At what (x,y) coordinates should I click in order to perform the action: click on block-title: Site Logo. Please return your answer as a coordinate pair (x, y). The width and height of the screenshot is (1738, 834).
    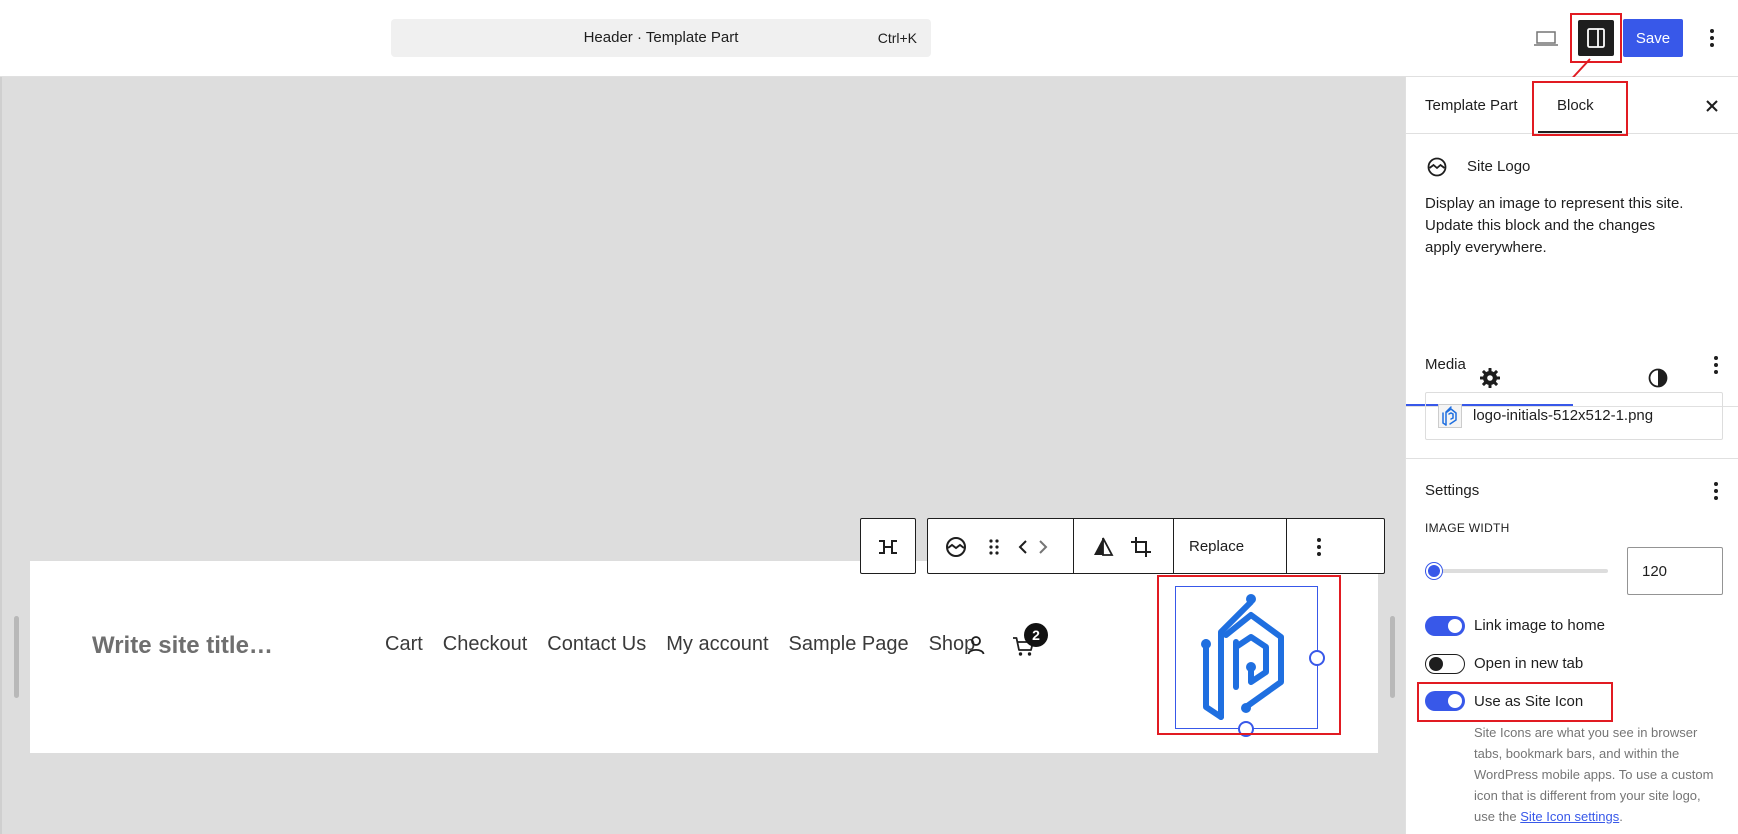
    Looking at the image, I should click on (1499, 166).